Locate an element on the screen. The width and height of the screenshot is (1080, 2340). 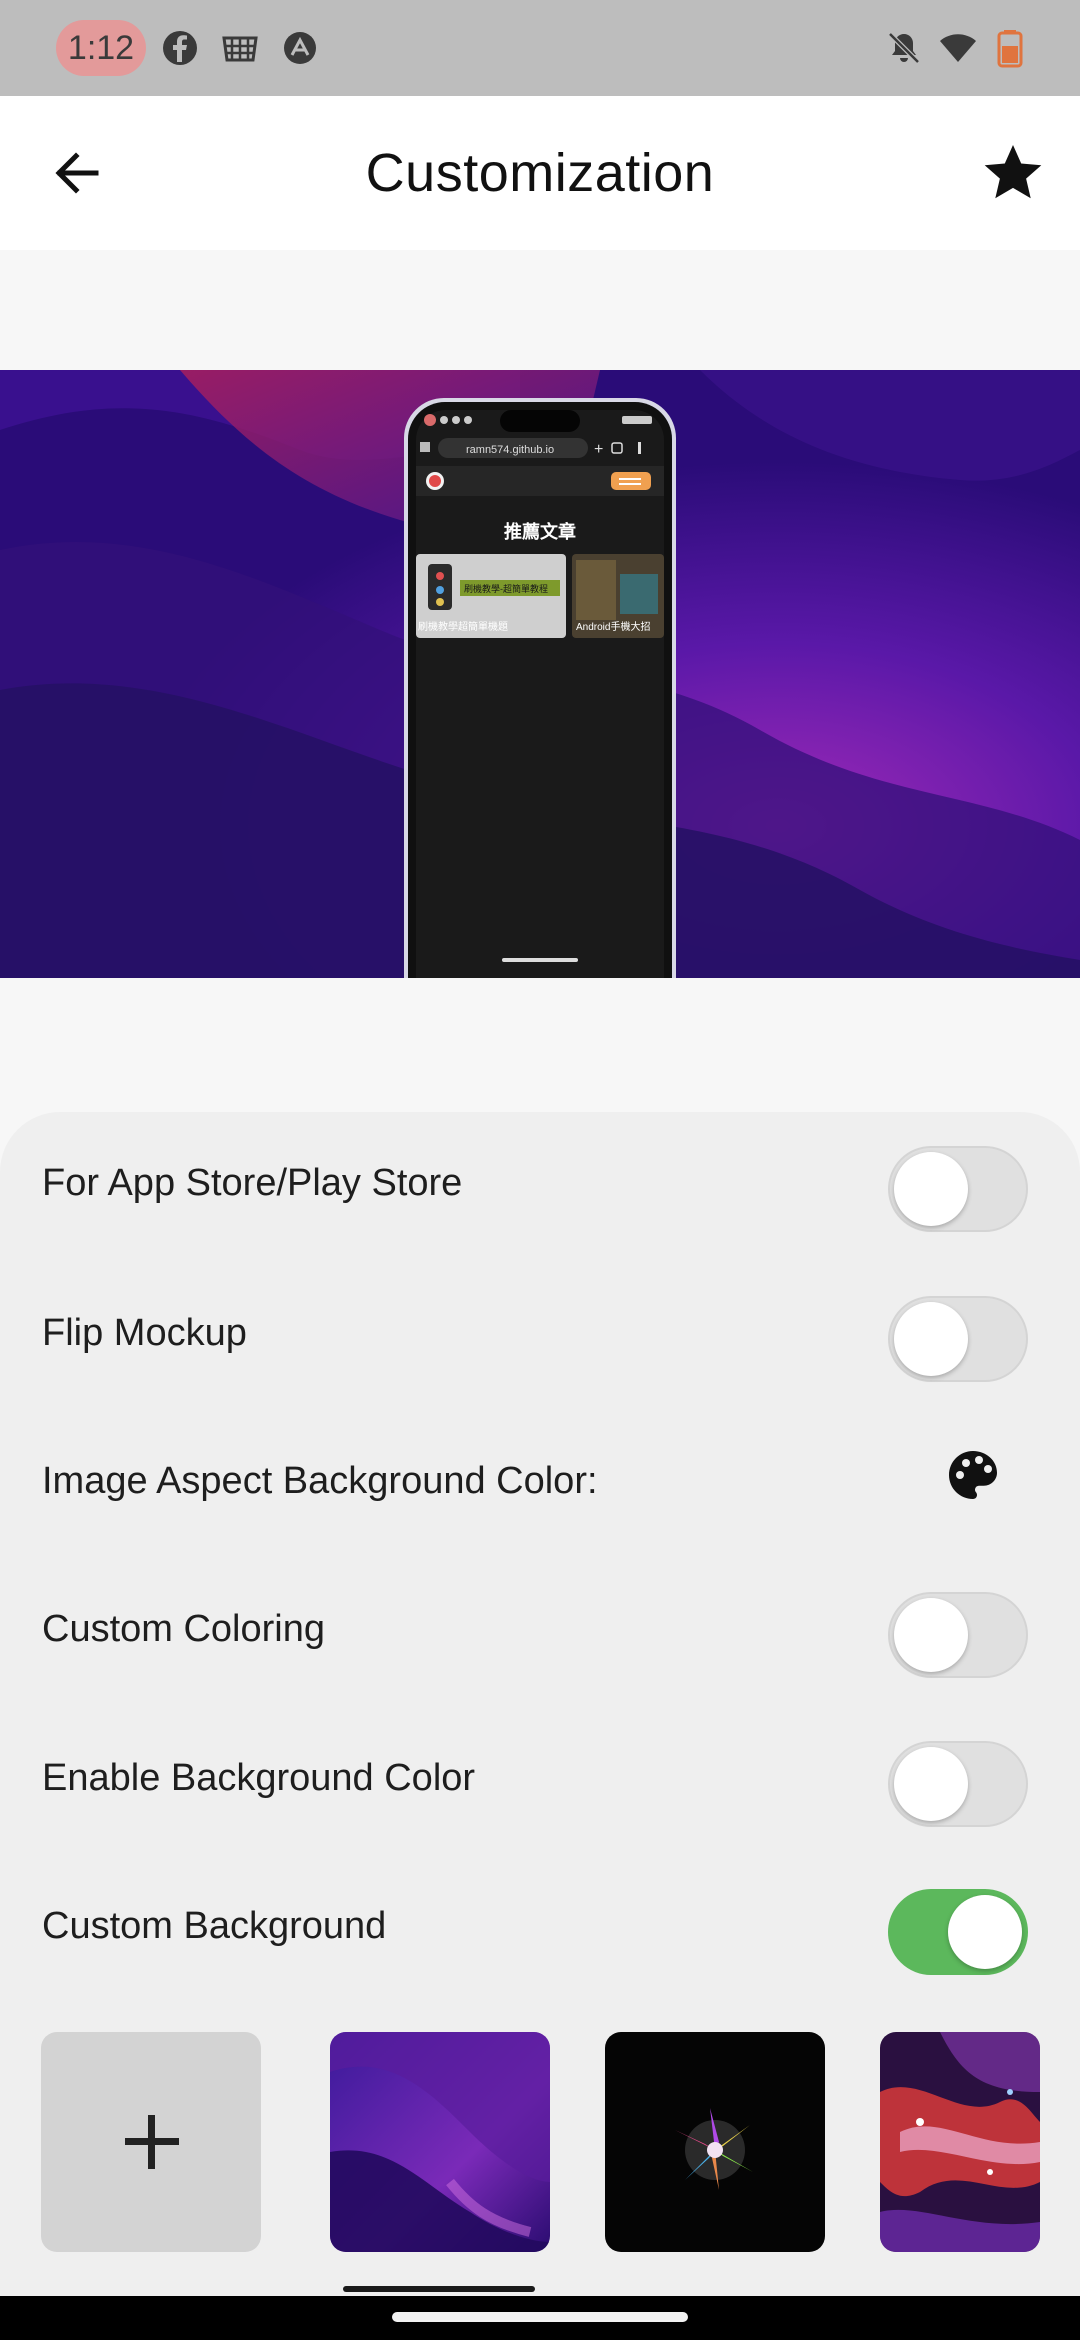
setting-label: For App Store/Play Store is located at coordinates (252, 1183).